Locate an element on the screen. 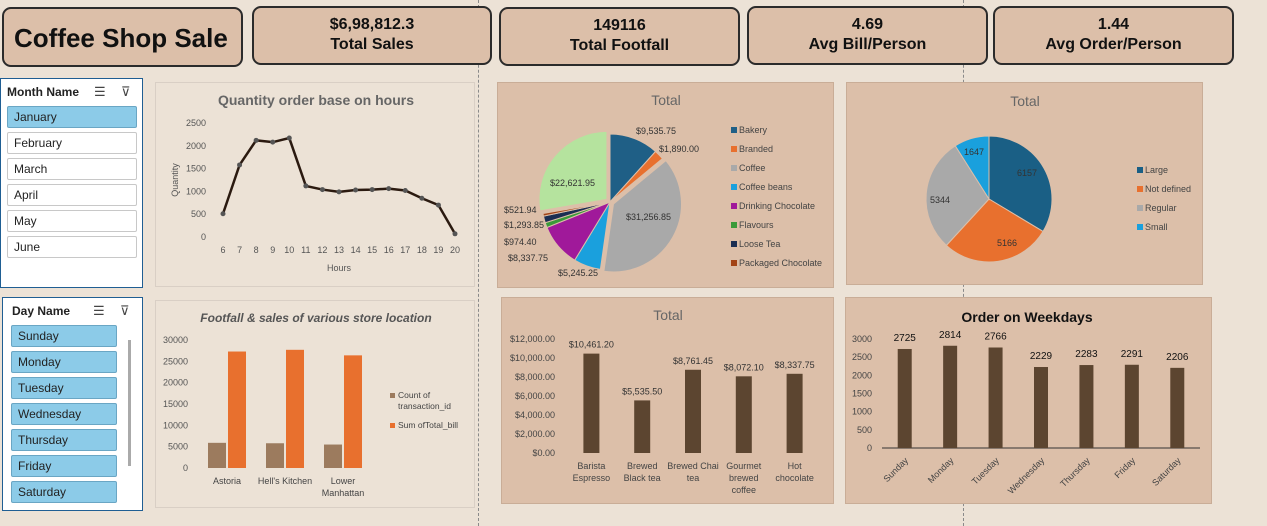 This screenshot has height=526, width=1267. chart-title: Quantity order base on hours is located at coordinates (316, 100).